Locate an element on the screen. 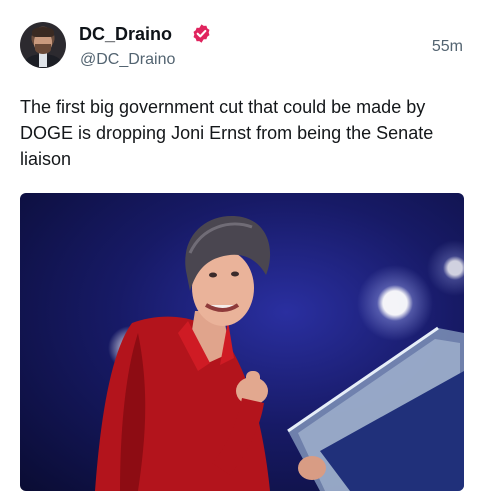 The height and width of the screenshot is (500, 483). author-handle: @DC_Draino is located at coordinates (127, 60).